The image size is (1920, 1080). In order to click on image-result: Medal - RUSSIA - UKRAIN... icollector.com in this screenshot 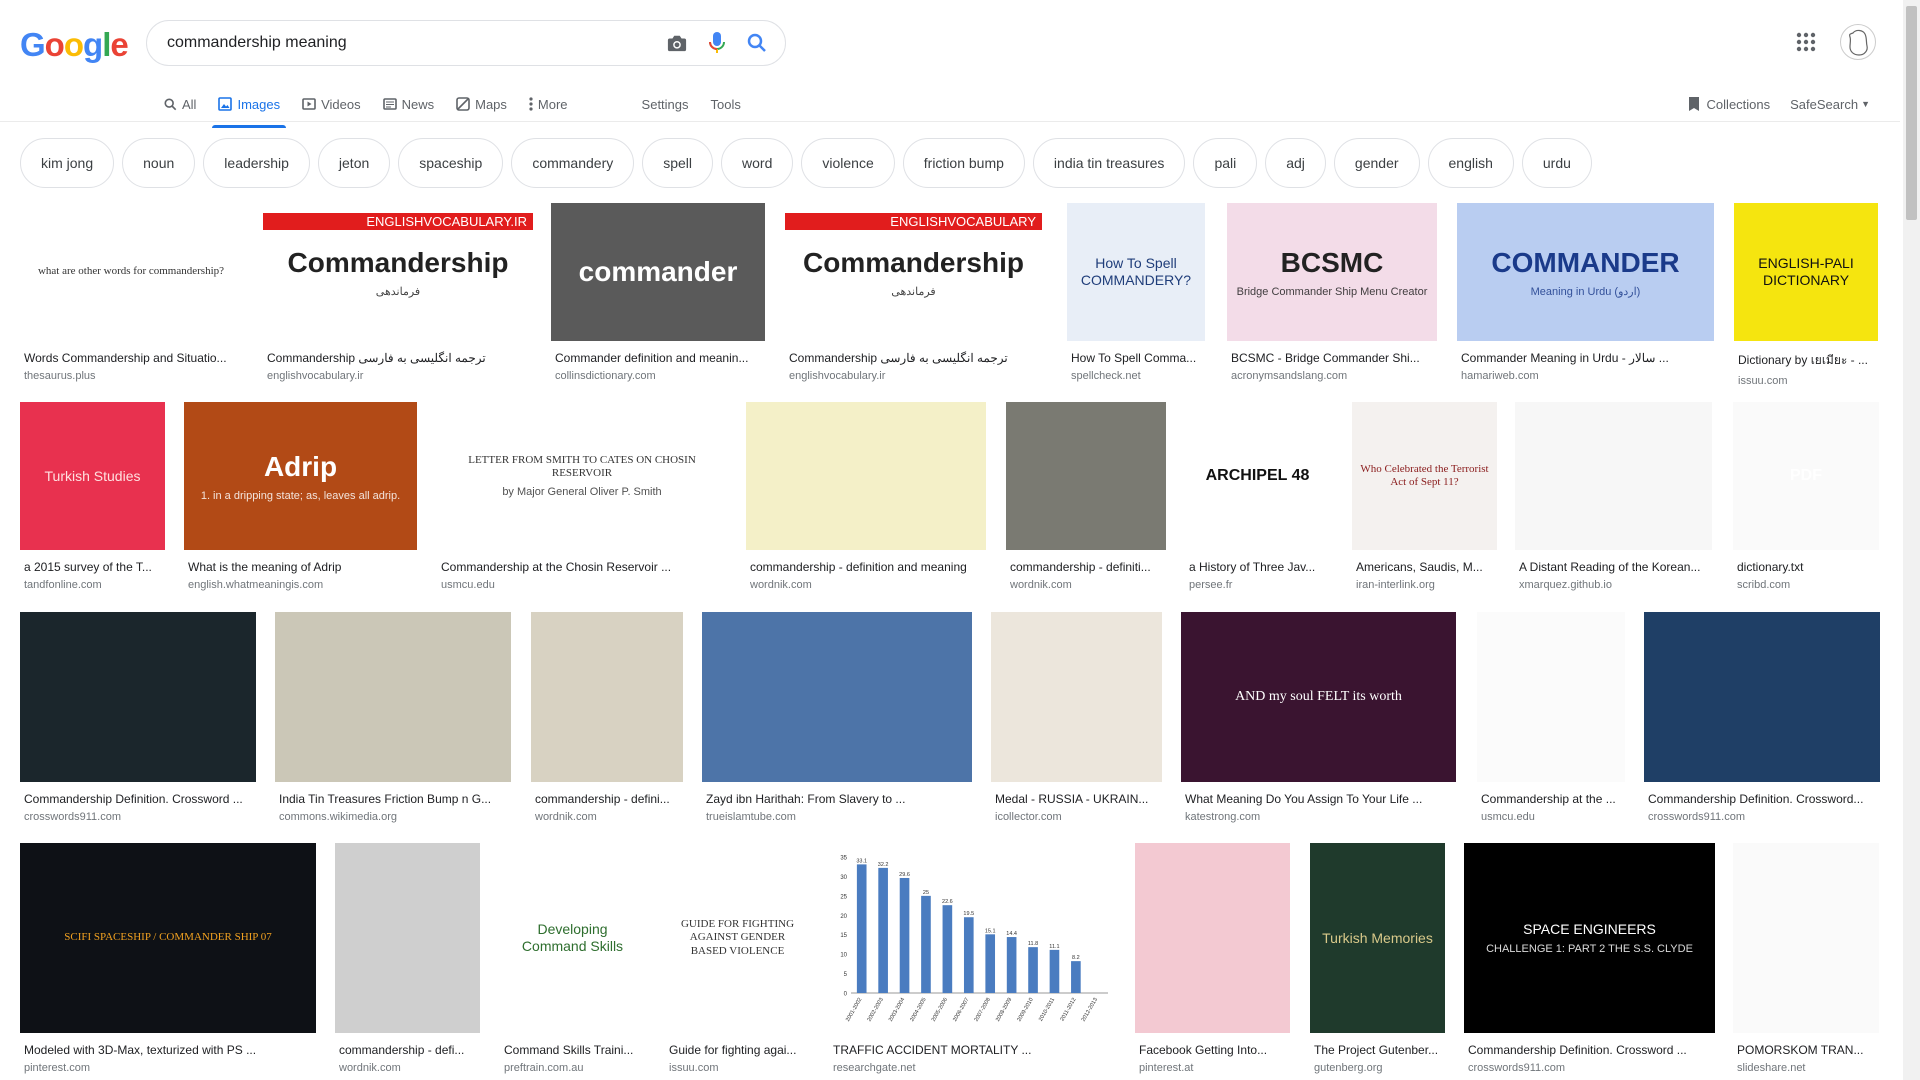, I will do `click(1076, 717)`.